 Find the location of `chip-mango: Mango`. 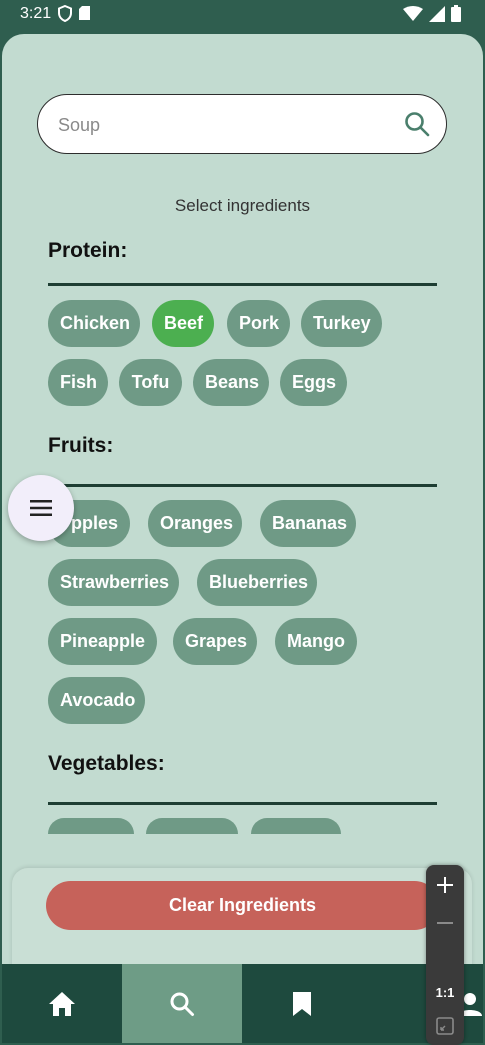

chip-mango: Mango is located at coordinates (316, 641).